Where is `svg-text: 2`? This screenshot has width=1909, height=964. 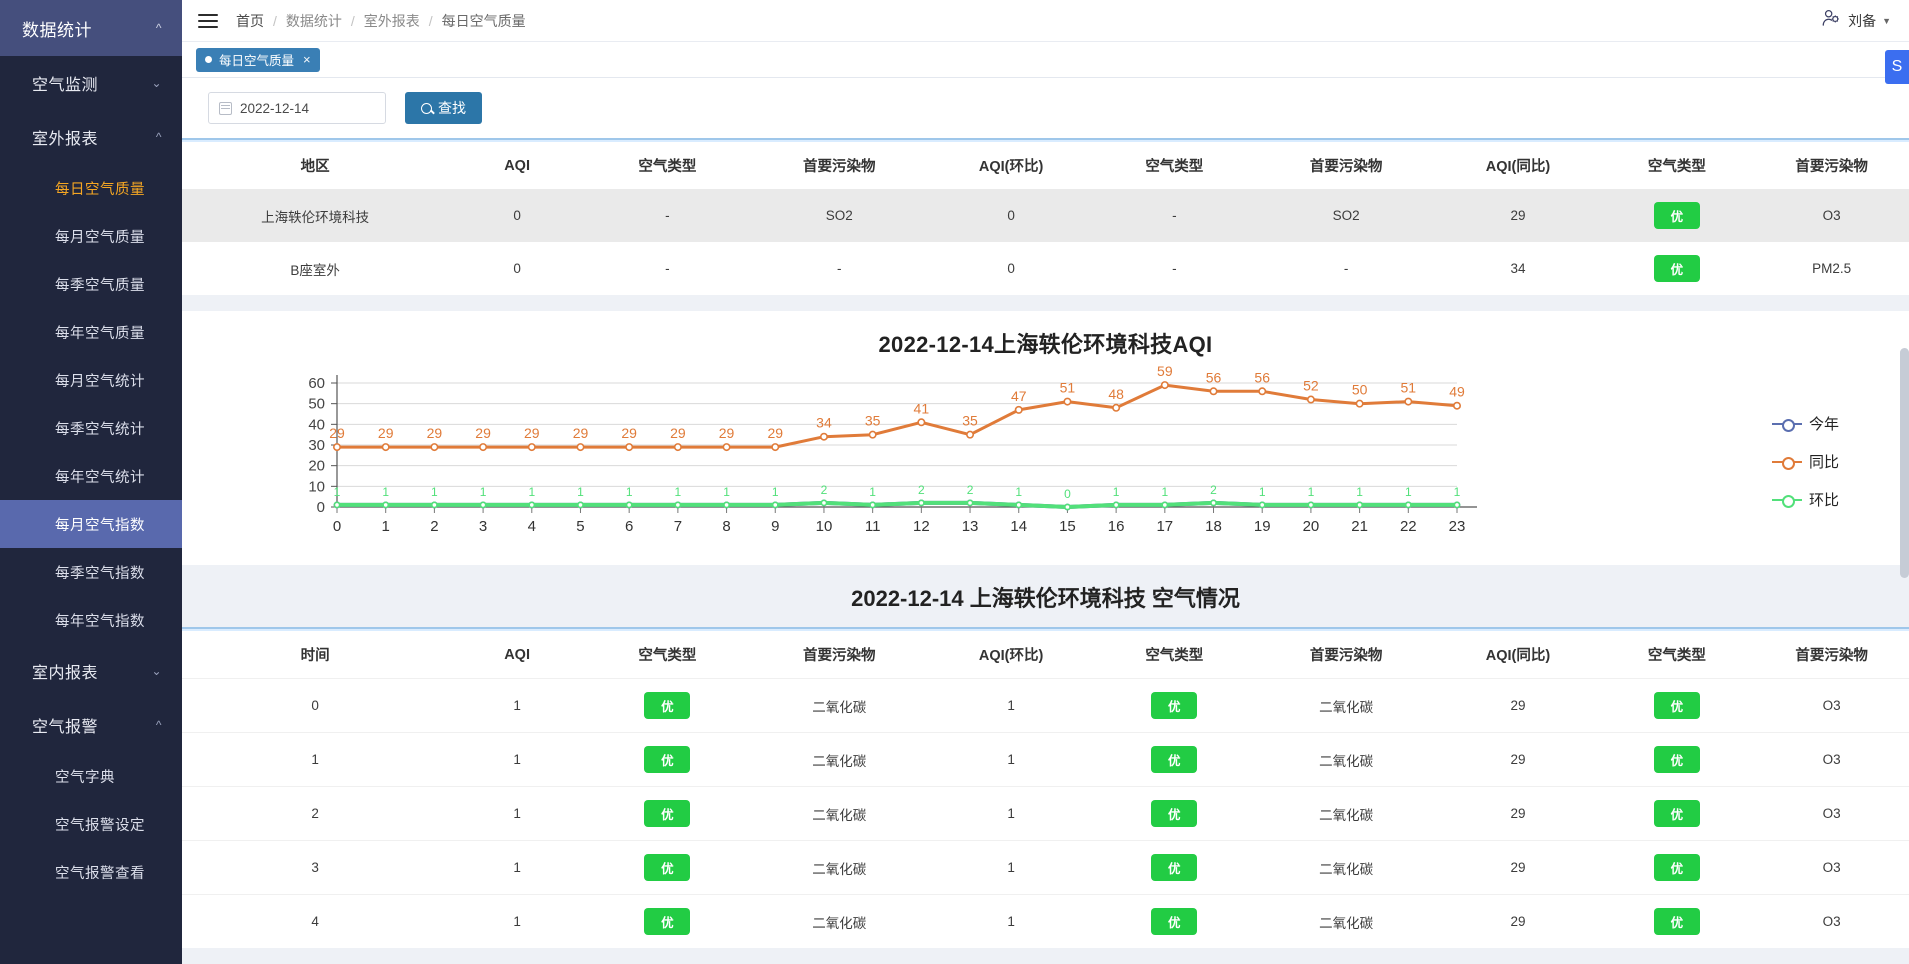
svg-text: 2 is located at coordinates (434, 526).